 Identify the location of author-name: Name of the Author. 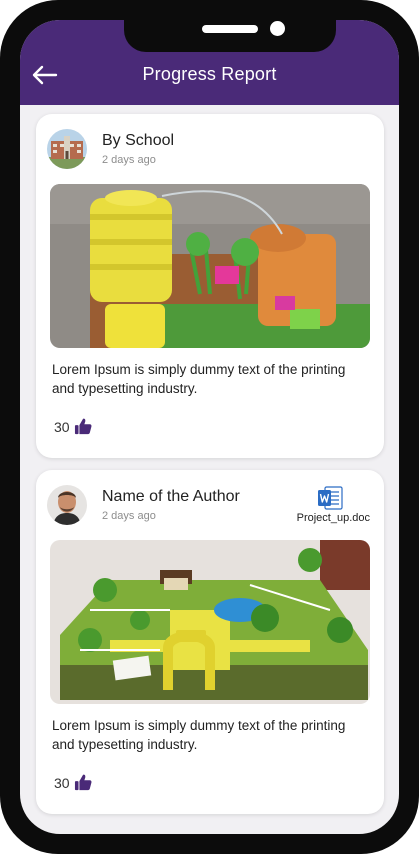
(171, 496).